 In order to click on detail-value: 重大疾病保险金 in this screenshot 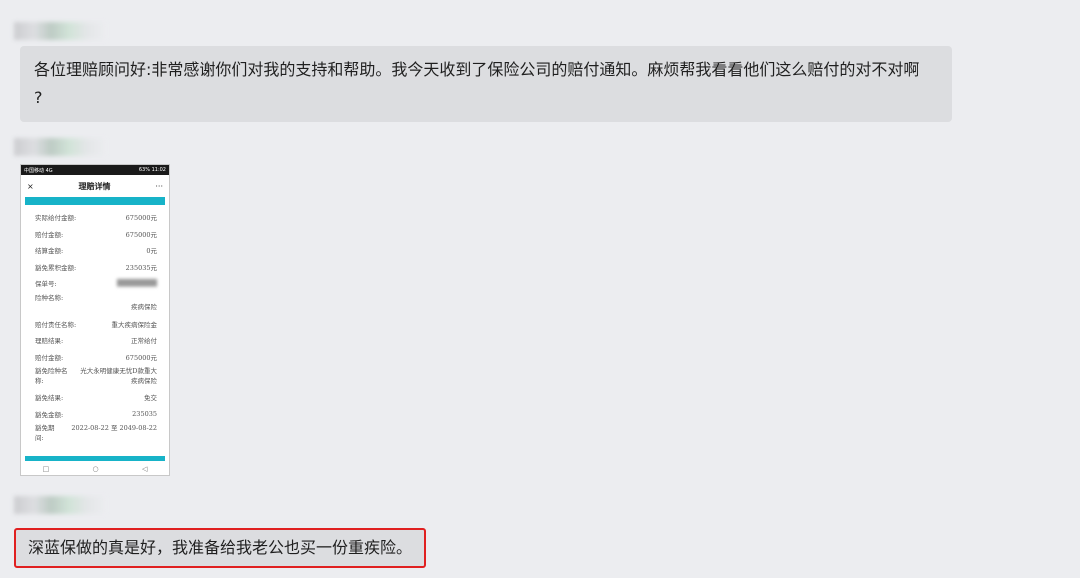, I will do `click(134, 324)`.